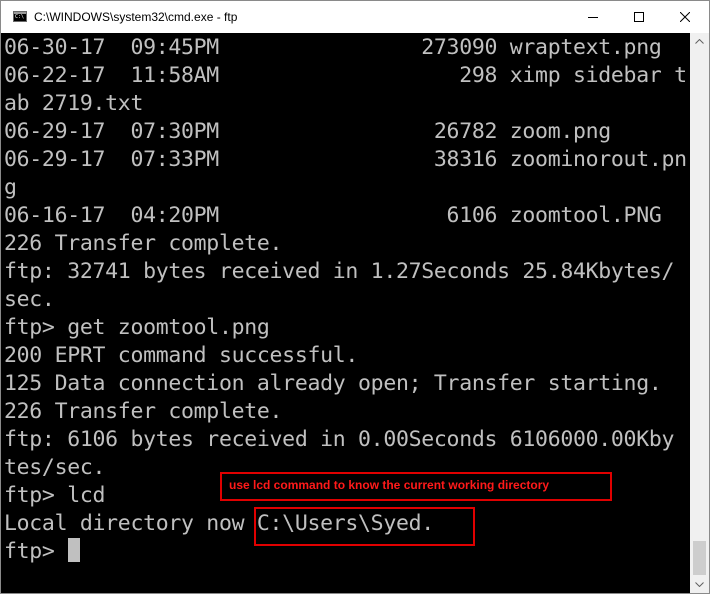  What do you see at coordinates (29, 299) in the screenshot?
I see `console-line: sec.` at bounding box center [29, 299].